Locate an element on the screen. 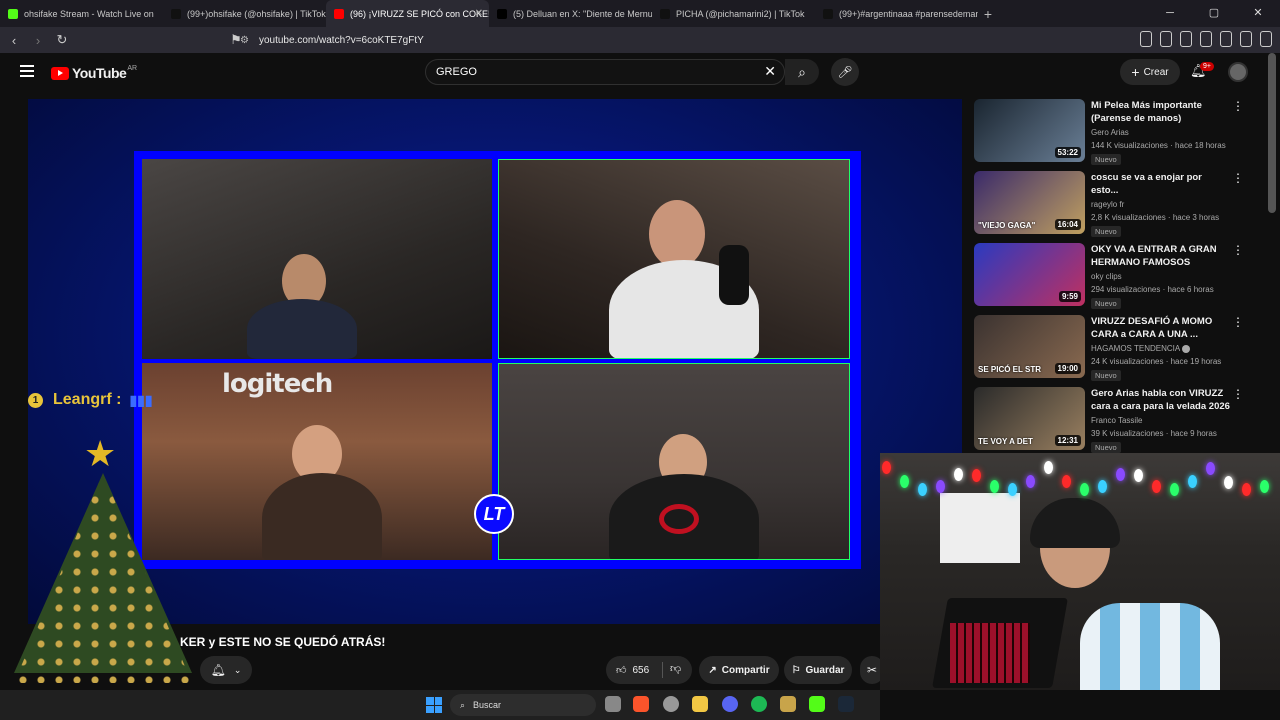  browser-tab: (99+)ohsifake (@ohsifake) | TikTok is located at coordinates (244, 13).